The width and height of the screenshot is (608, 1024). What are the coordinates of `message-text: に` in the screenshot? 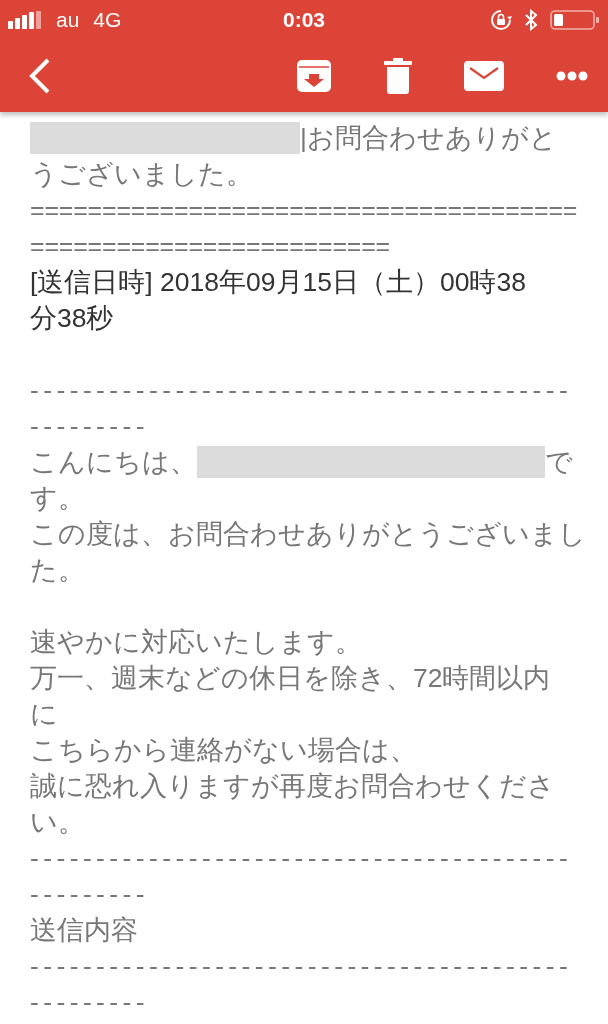 It's located at (44, 714).